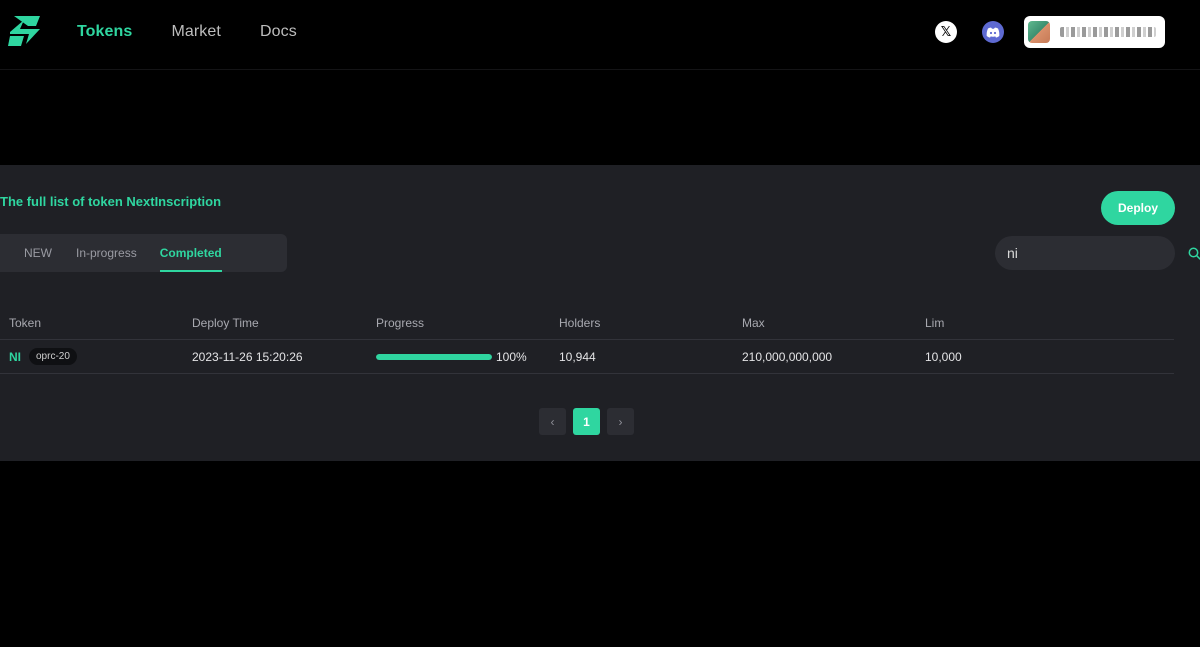 Image resolution: width=1200 pixels, height=647 pixels. Describe the element at coordinates (620, 421) in the screenshot. I see `next-page-button: ›` at that location.